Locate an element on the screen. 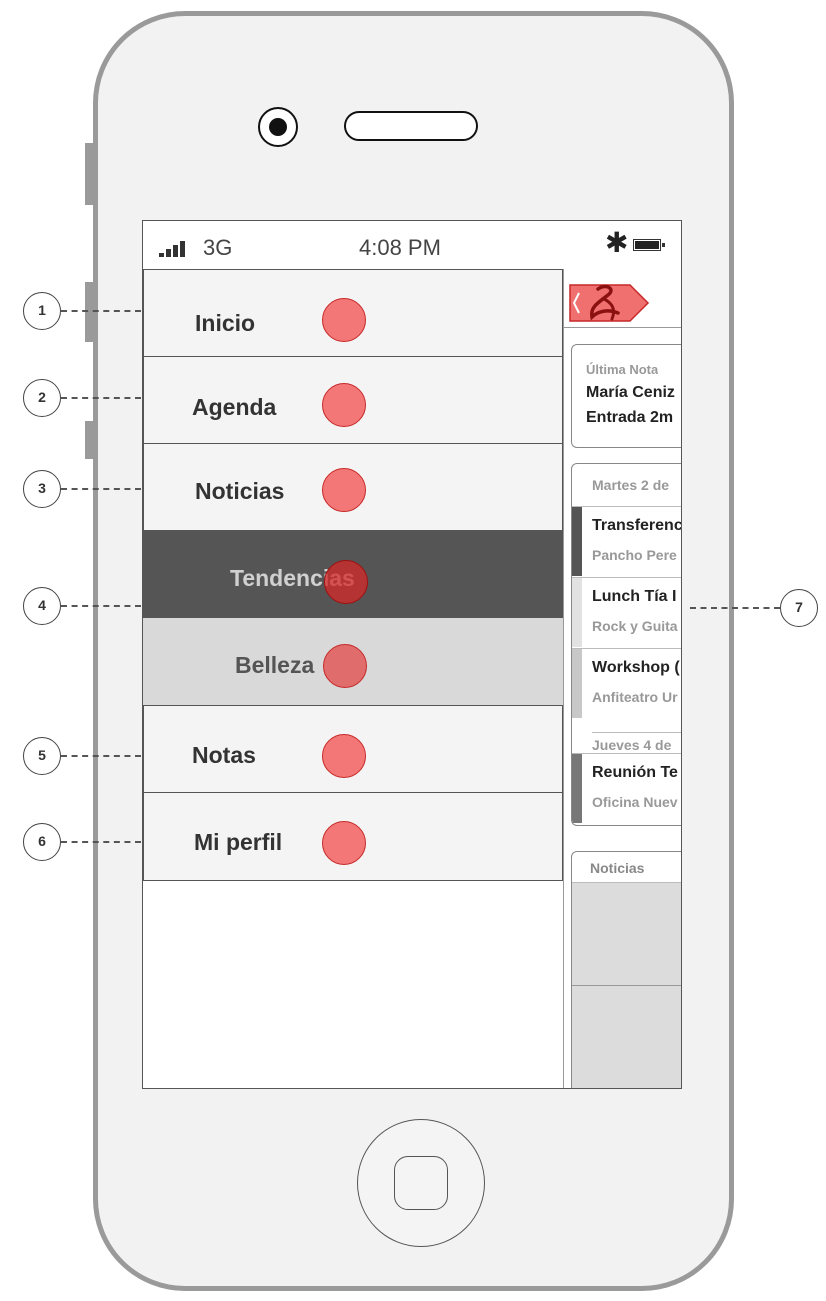  menu-item-inicio: Inicio is located at coordinates (353, 313).